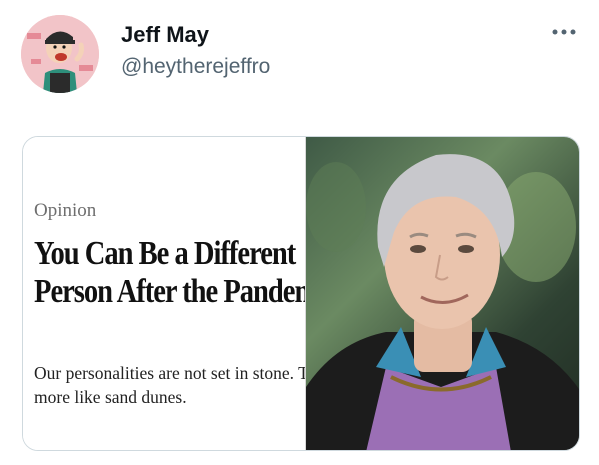  Describe the element at coordinates (195, 67) in the screenshot. I see `author-handle: @heytherejeffro` at that location.